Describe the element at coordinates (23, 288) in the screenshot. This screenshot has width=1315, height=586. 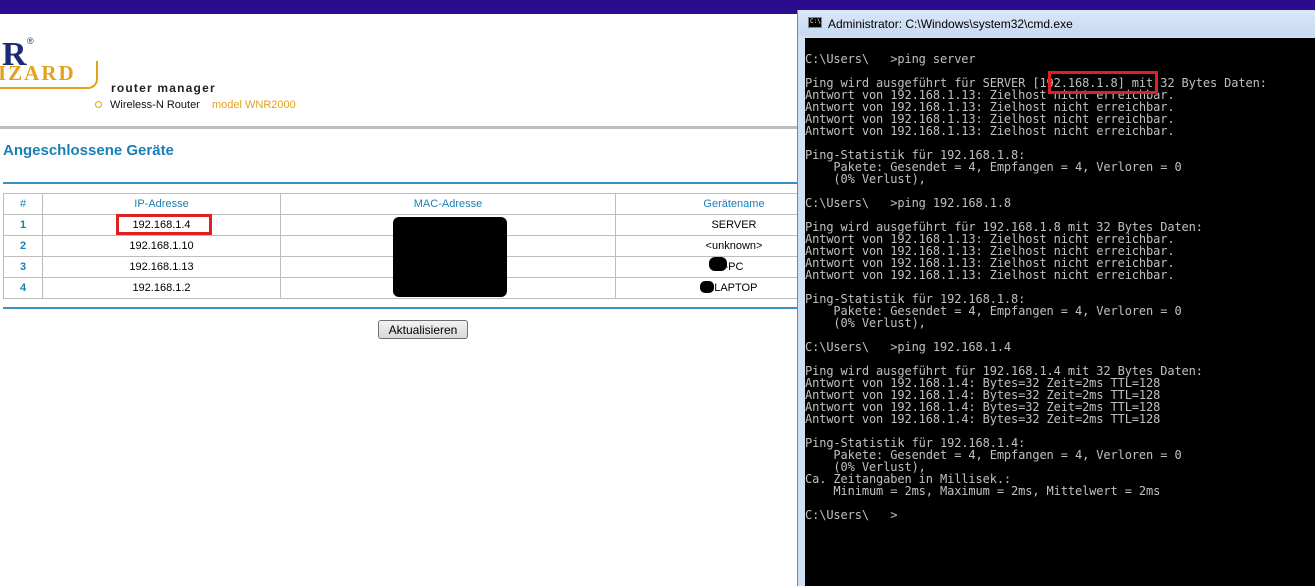
I see `row-number: 4` at that location.